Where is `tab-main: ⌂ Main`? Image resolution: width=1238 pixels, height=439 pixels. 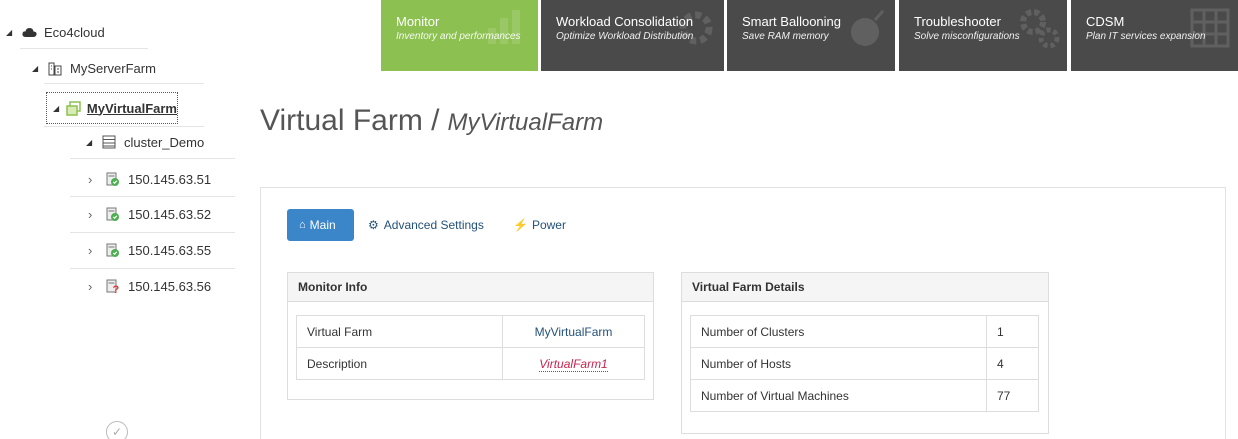 tab-main: ⌂ Main is located at coordinates (320, 225).